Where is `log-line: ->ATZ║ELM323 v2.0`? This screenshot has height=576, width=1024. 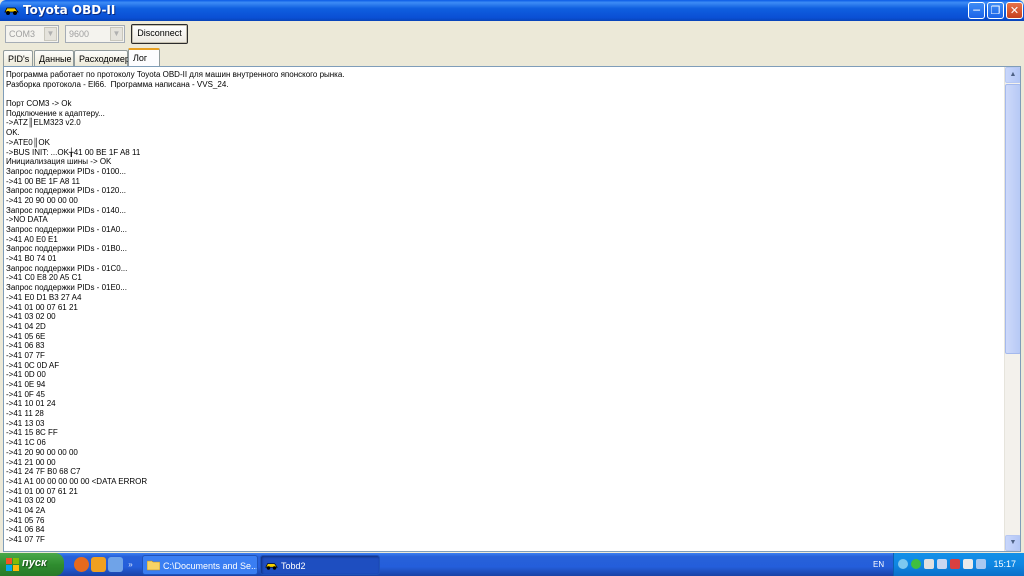 log-line: ->ATZ║ELM323 v2.0 is located at coordinates (43, 123).